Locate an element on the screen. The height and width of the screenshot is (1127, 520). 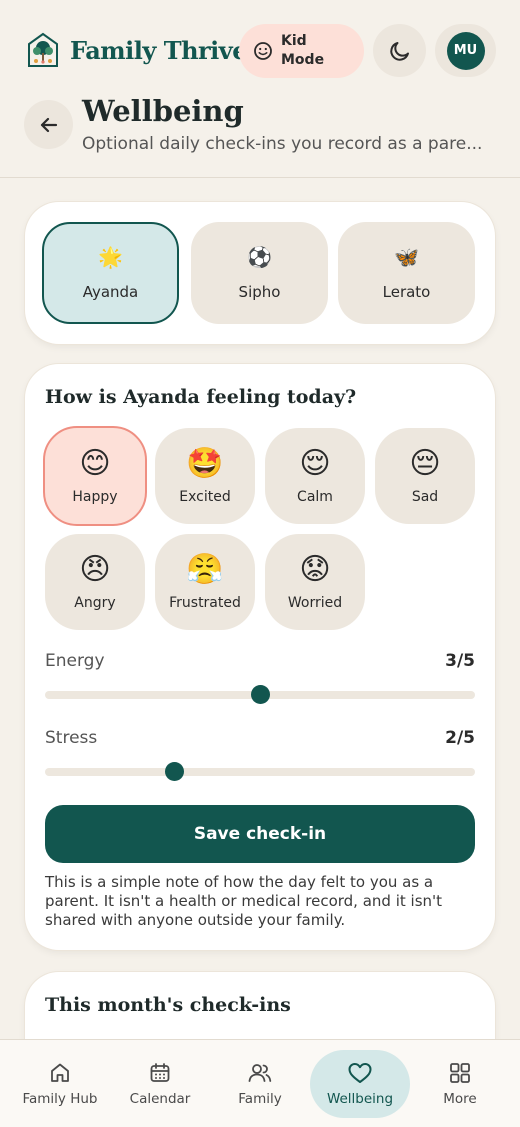
nav-label: Calendar is located at coordinates (160, 1099).